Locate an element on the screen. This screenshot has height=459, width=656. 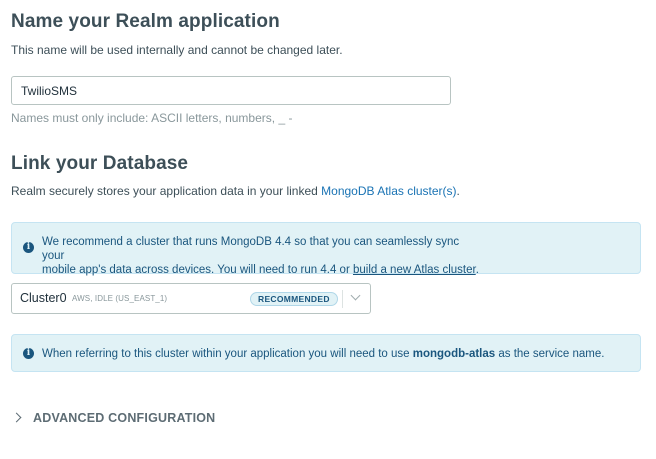
app-name-input is located at coordinates (231, 90).